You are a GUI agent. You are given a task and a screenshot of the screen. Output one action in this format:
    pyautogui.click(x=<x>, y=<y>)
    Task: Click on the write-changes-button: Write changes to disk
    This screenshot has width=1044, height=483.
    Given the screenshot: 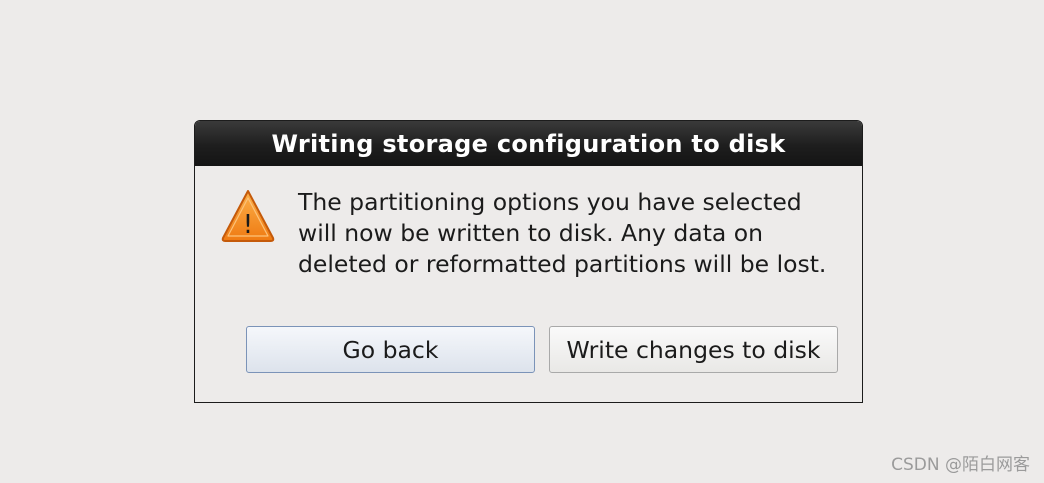 What is the action you would take?
    pyautogui.click(x=693, y=349)
    